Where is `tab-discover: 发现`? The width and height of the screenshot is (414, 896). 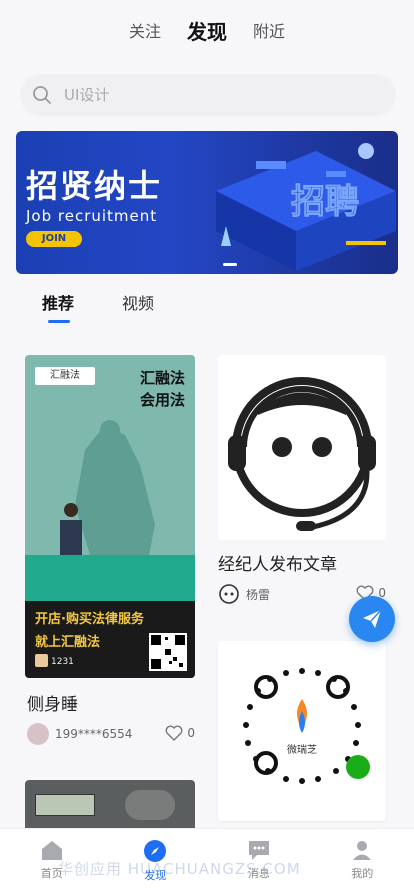
tab-discover: 发现 is located at coordinates (207, 30).